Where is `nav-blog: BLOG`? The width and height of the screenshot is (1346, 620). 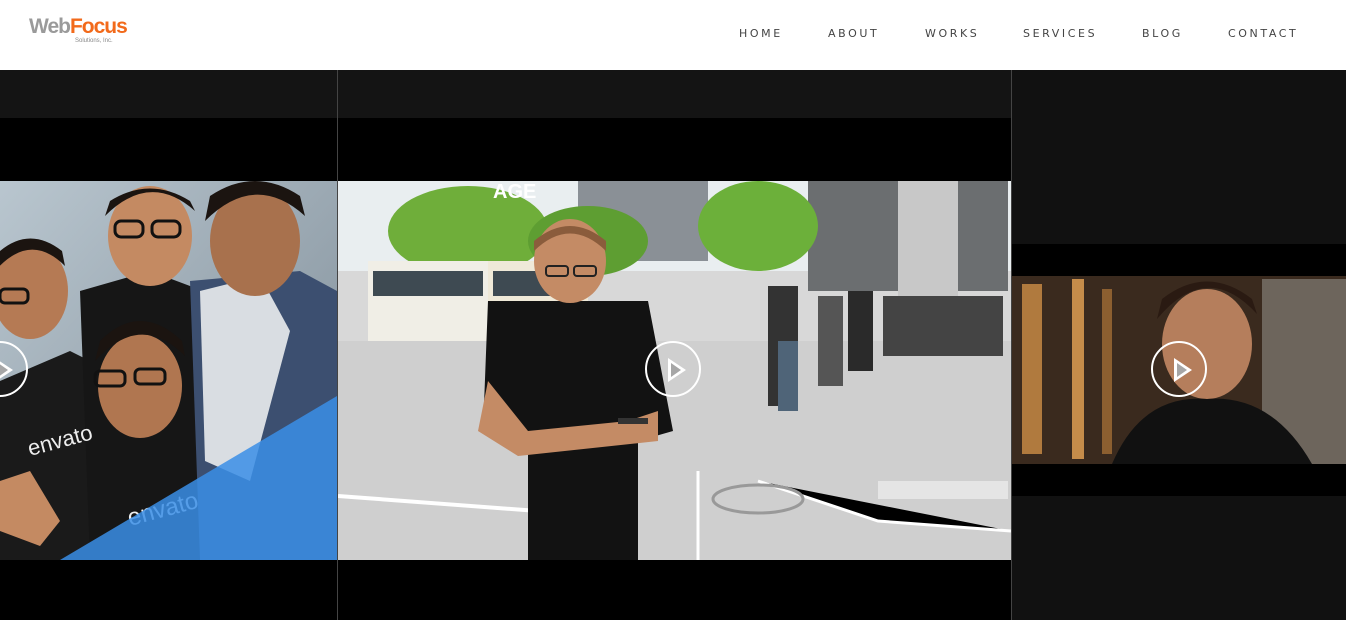 nav-blog: BLOG is located at coordinates (1162, 34).